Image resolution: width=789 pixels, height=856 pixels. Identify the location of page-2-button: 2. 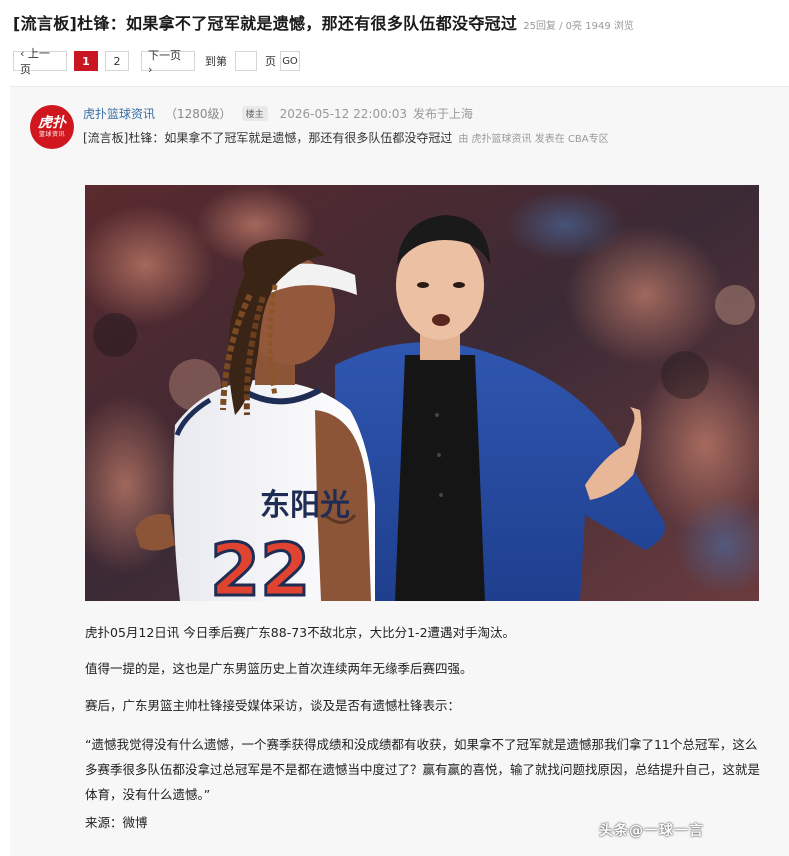
(117, 61).